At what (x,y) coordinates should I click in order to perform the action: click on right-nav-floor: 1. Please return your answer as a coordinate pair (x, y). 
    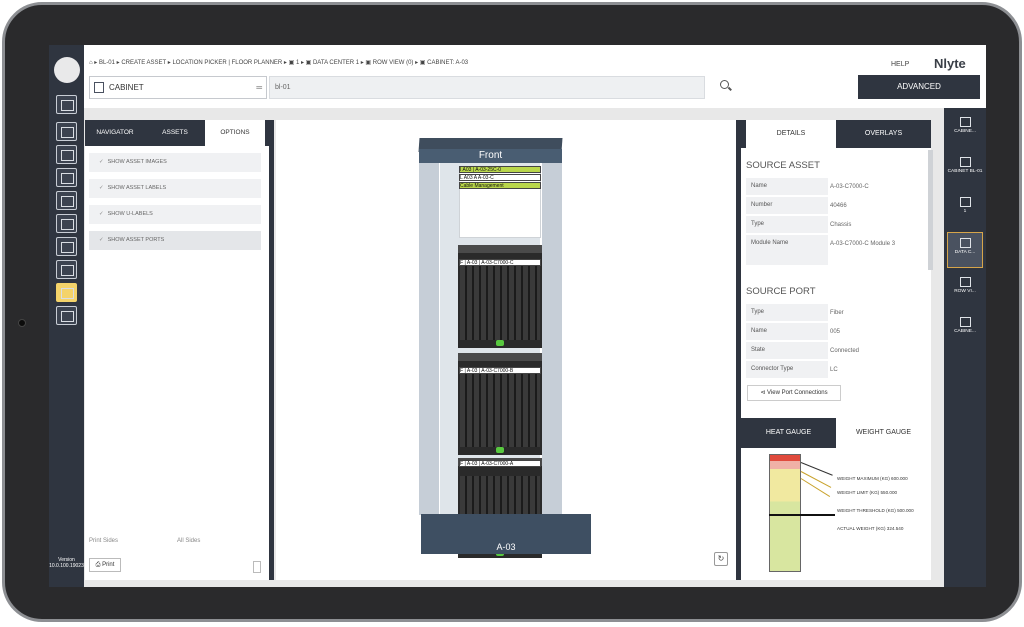
    Looking at the image, I should click on (965, 210).